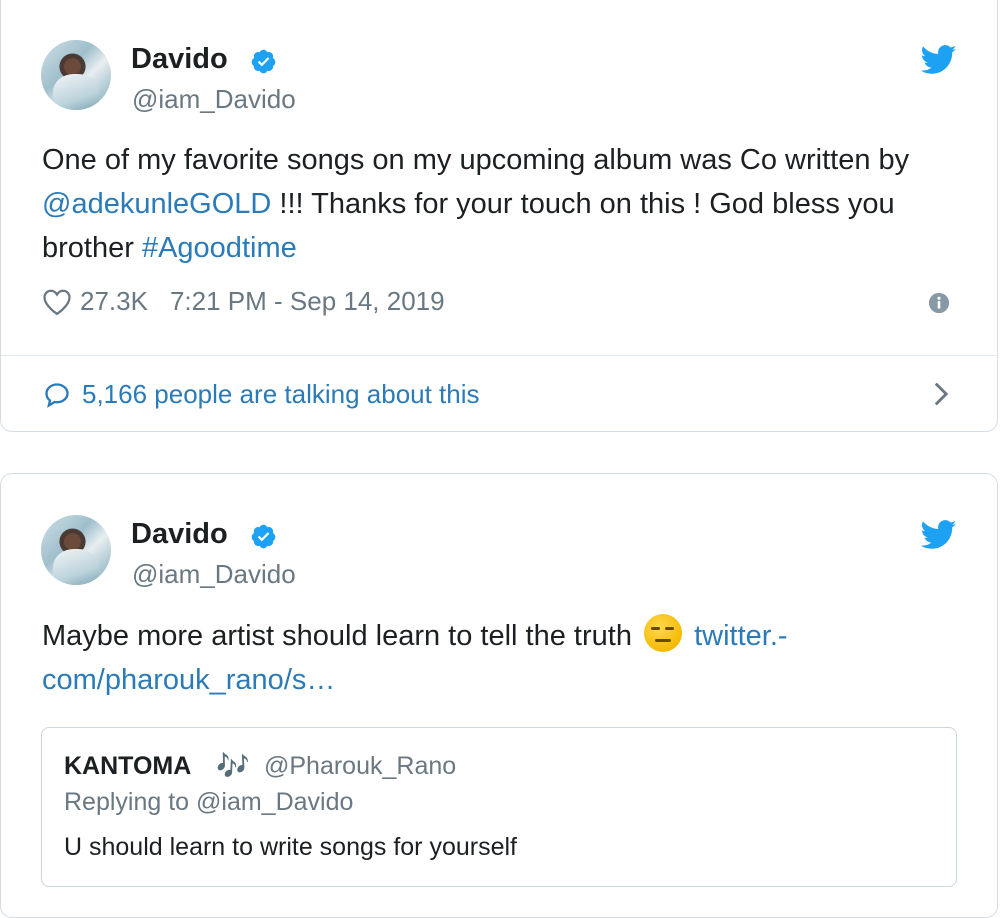 This screenshot has width=1006, height=918. Describe the element at coordinates (233, 766) in the screenshot. I see `musical-notes-icon: 🎶` at that location.